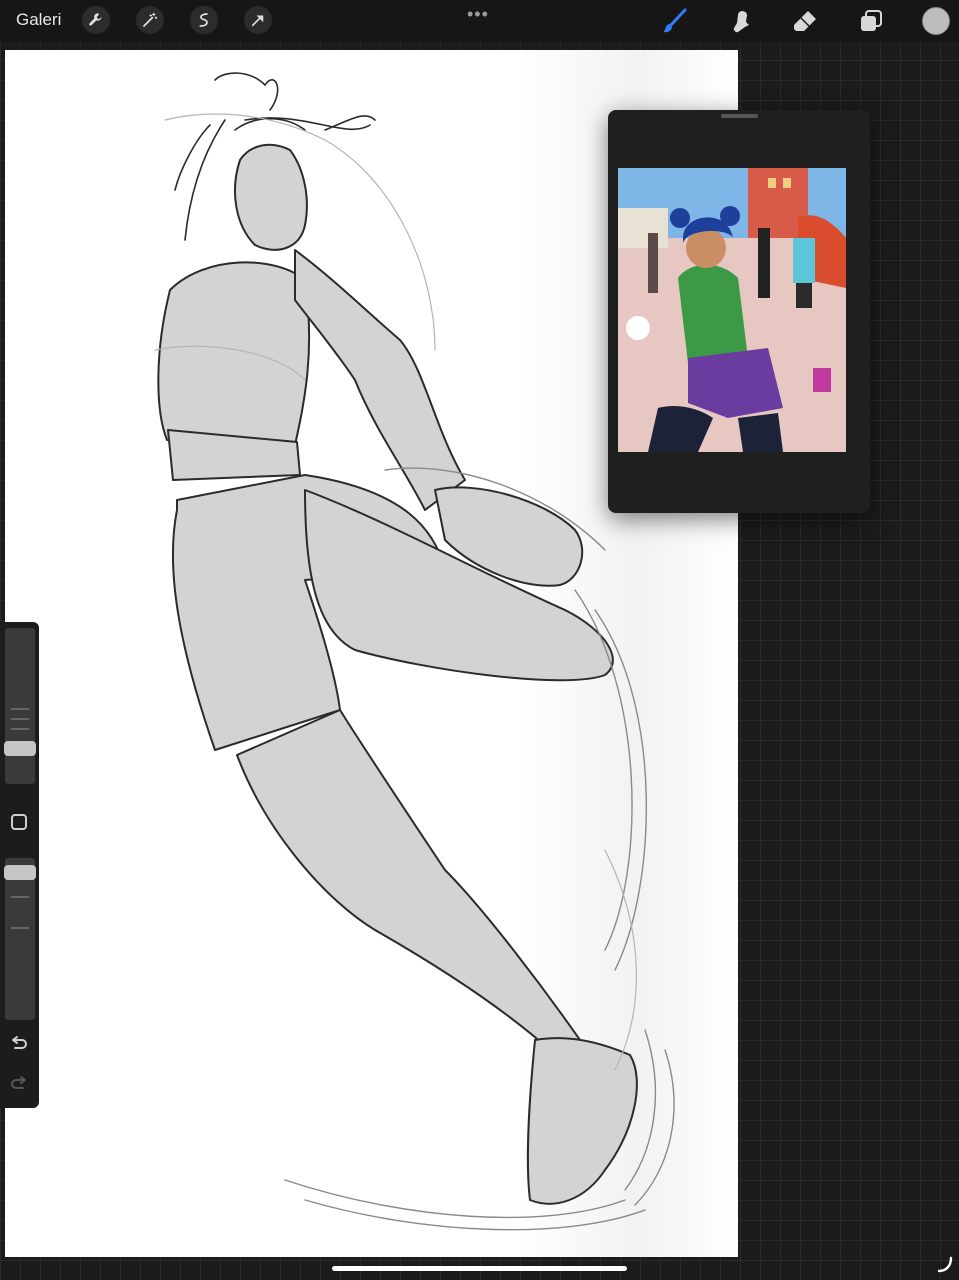 This screenshot has height=1280, width=959. I want to click on gallery-button: Galeri, so click(38, 20).